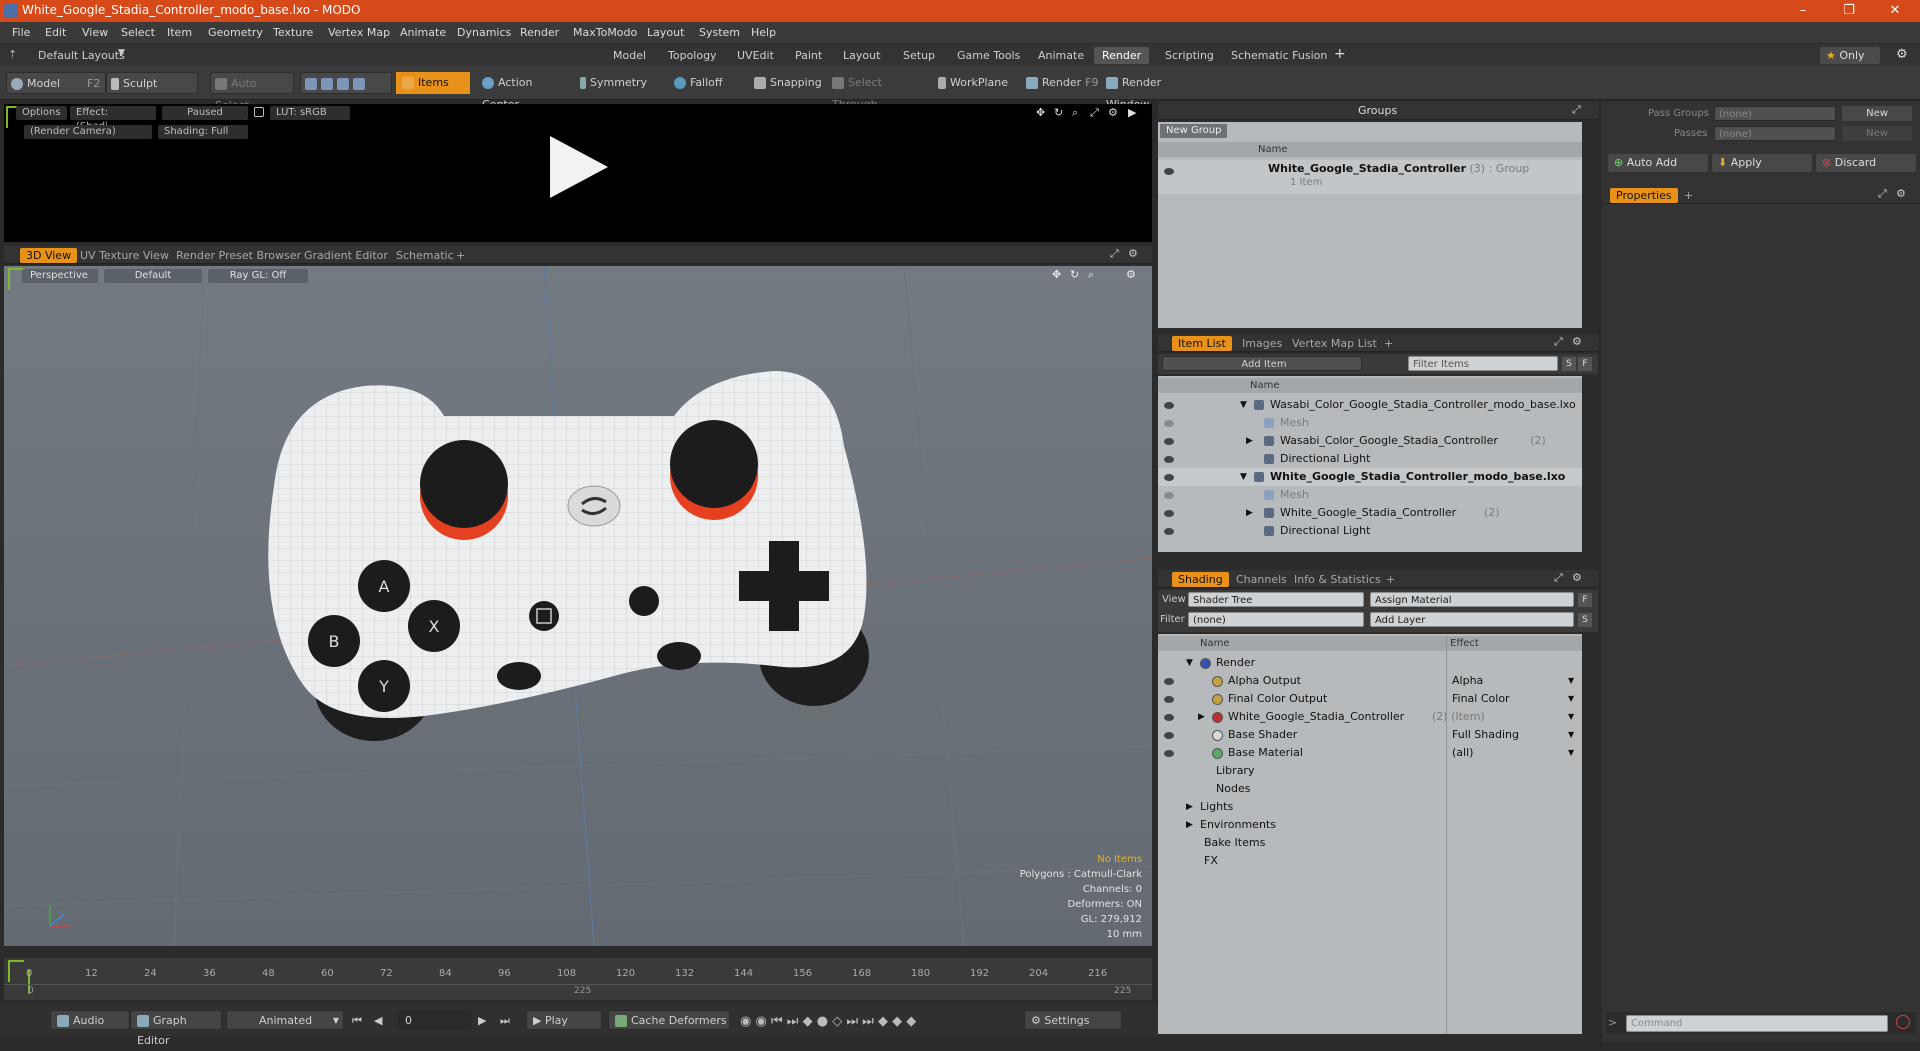  What do you see at coordinates (1757, 1023) in the screenshot?
I see `command-input: Command` at bounding box center [1757, 1023].